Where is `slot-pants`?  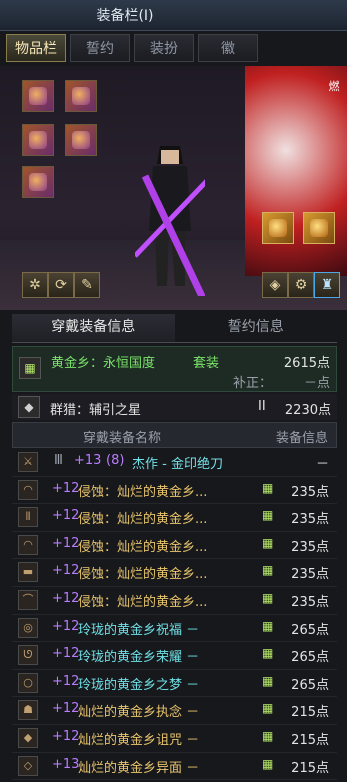
slot-pants is located at coordinates (38, 140).